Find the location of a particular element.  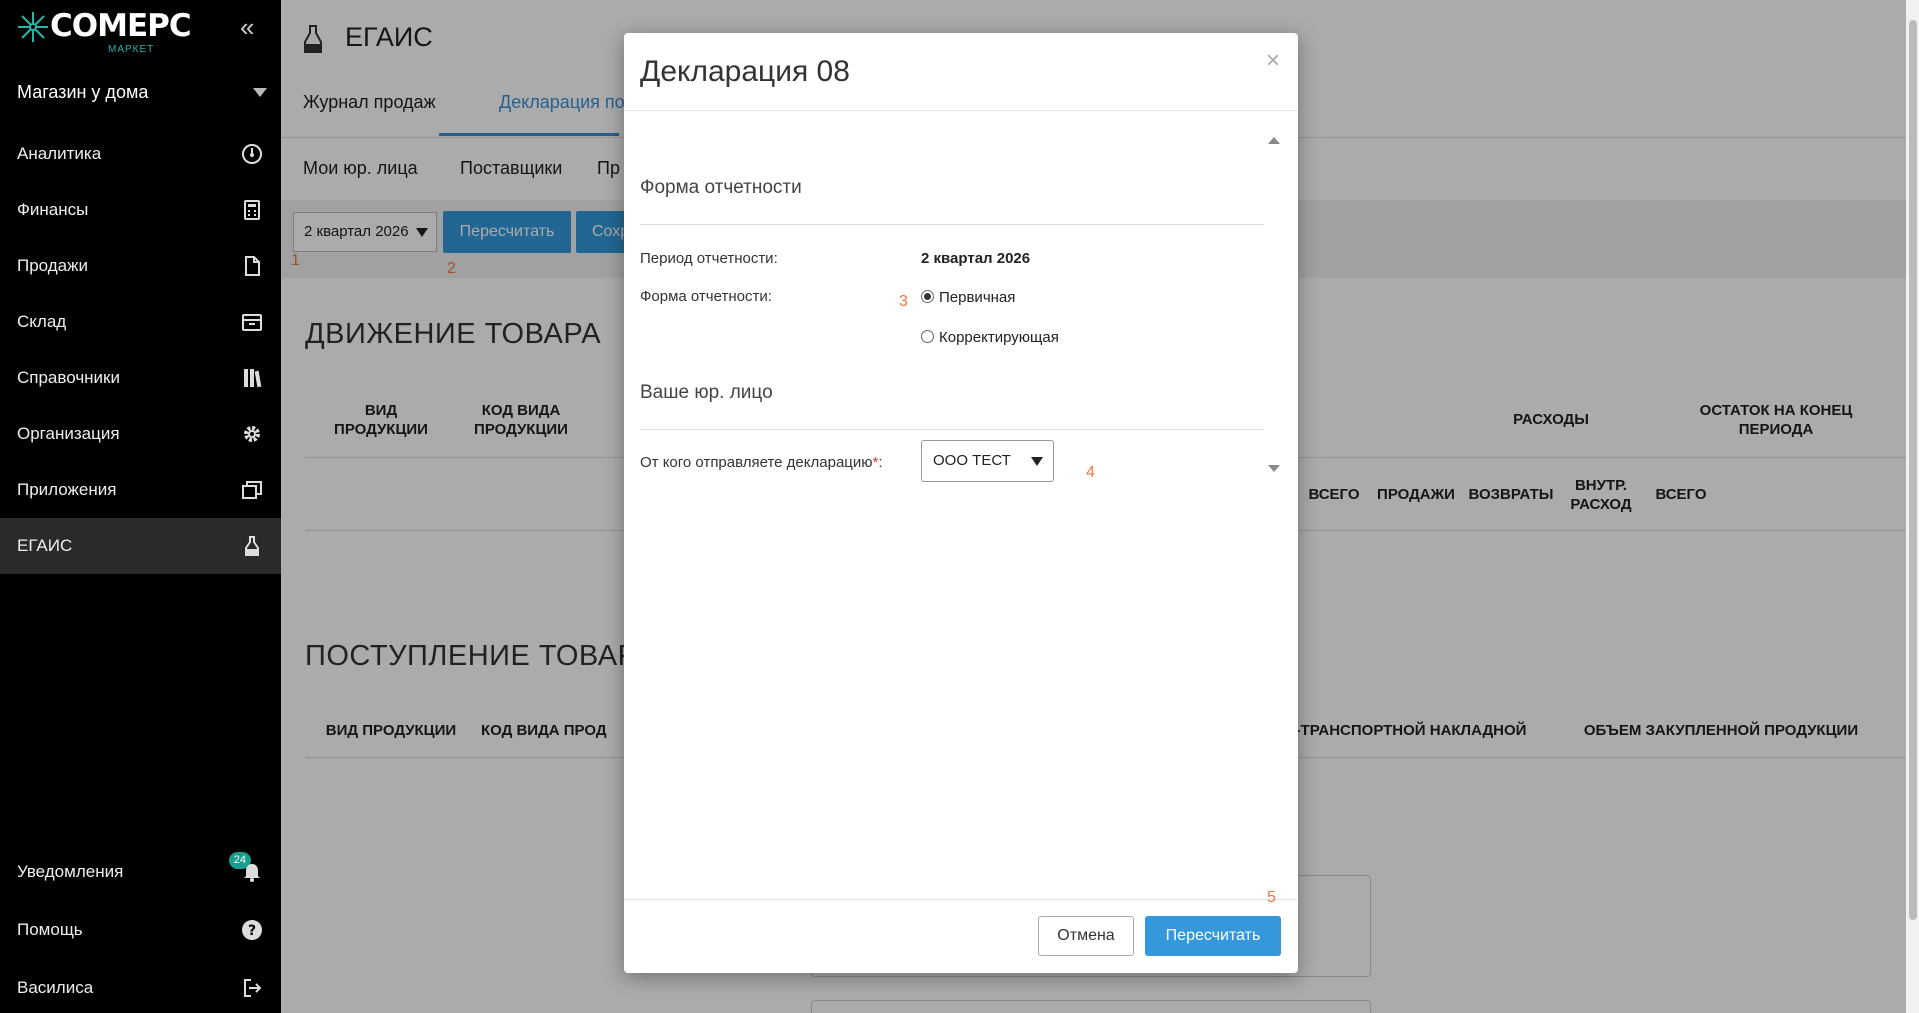

sender-select-value: ООО ТЕСТ is located at coordinates (972, 460).